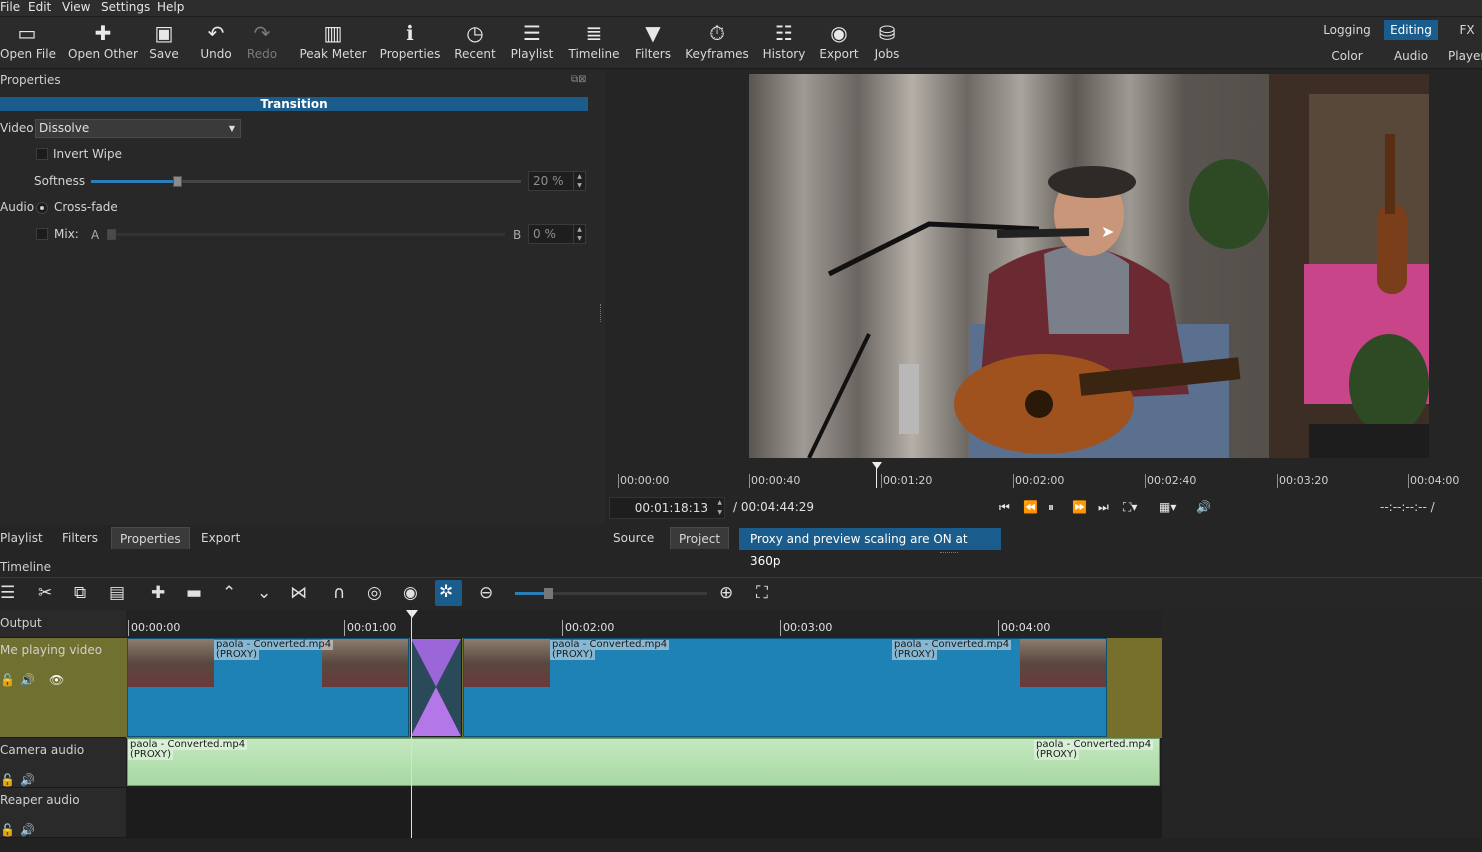 This screenshot has height=852, width=1482. I want to click on ripple-icon: ◉, so click(410, 593).